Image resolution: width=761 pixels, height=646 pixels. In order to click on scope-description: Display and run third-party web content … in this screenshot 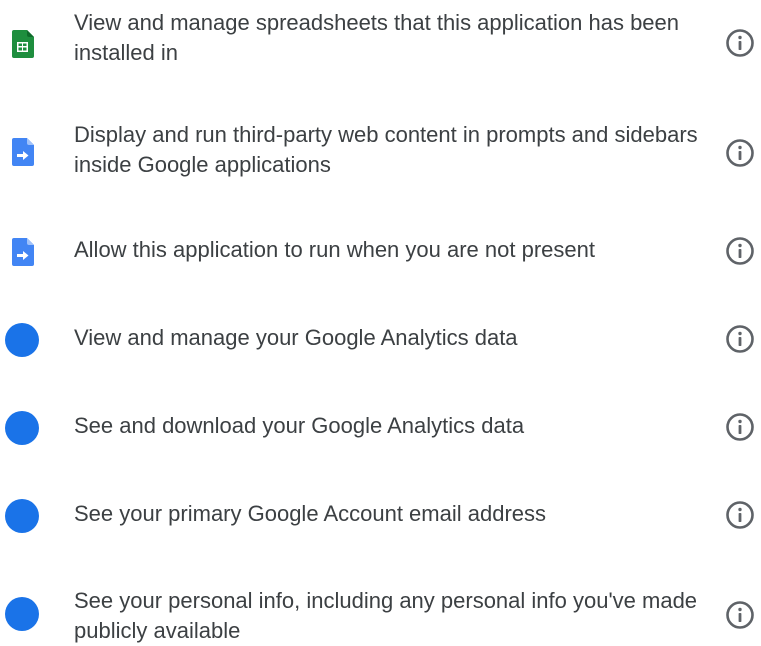, I will do `click(386, 149)`.